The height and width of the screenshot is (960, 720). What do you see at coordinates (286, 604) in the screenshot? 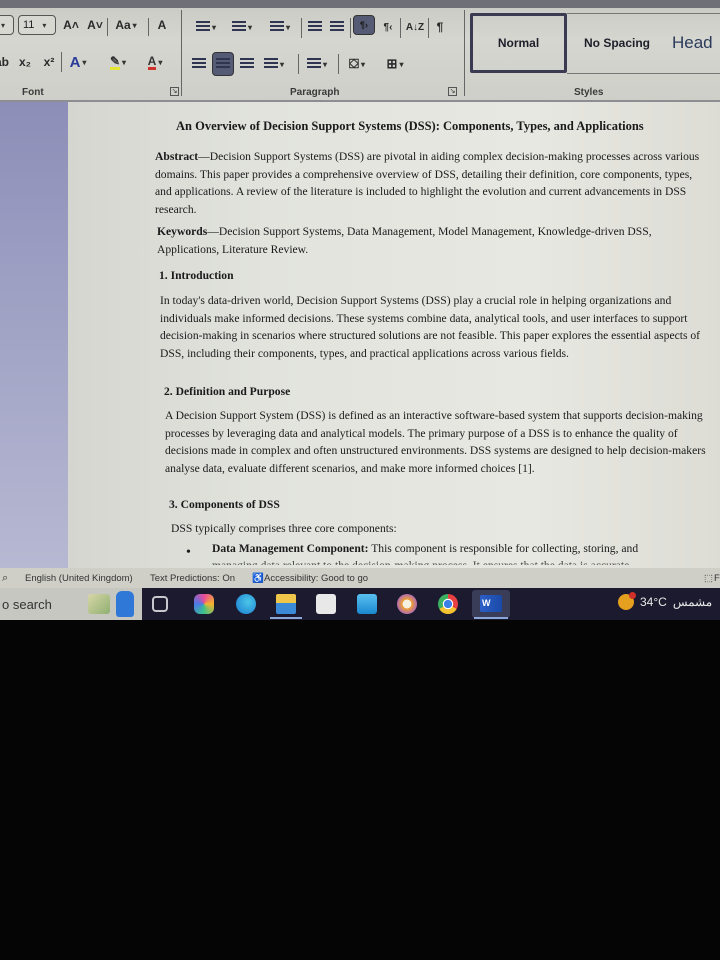
I see `file-explorer-icon` at bounding box center [286, 604].